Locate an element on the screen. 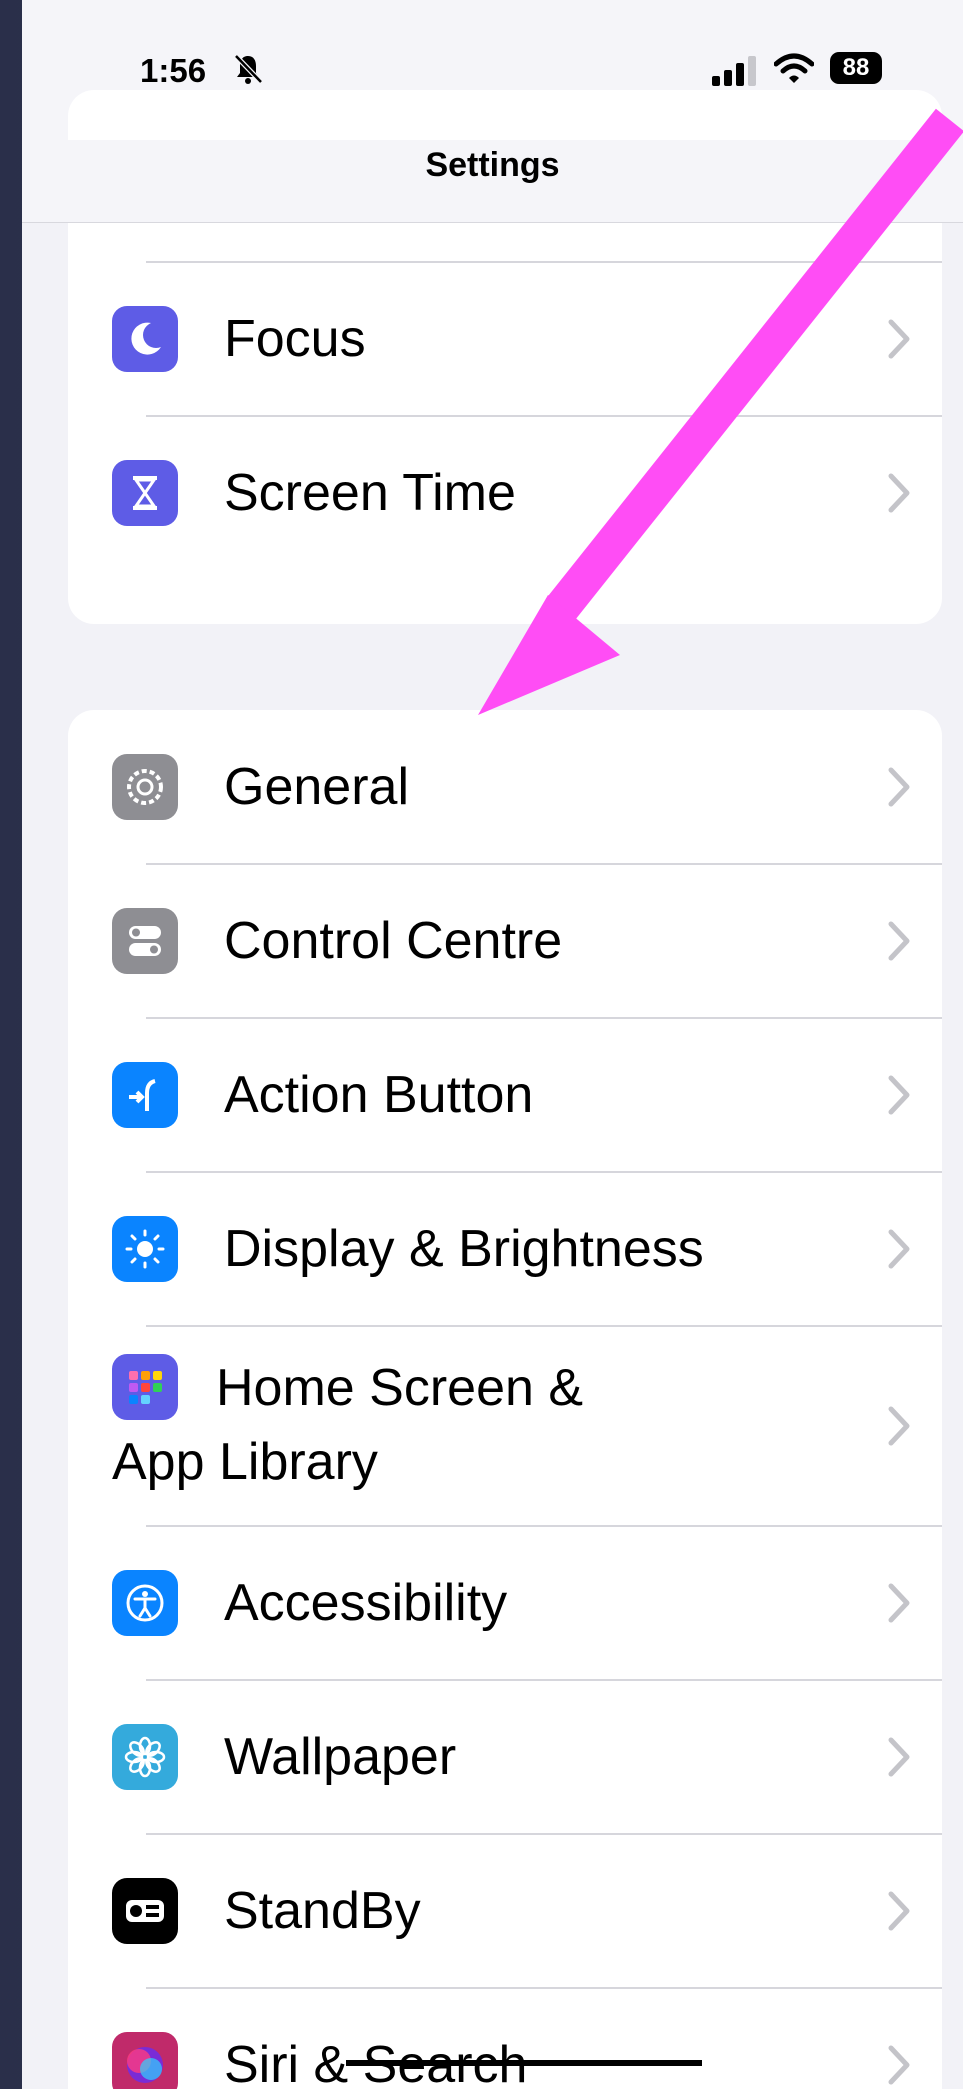 This screenshot has height=2089, width=963. wifi-icon is located at coordinates (794, 68).